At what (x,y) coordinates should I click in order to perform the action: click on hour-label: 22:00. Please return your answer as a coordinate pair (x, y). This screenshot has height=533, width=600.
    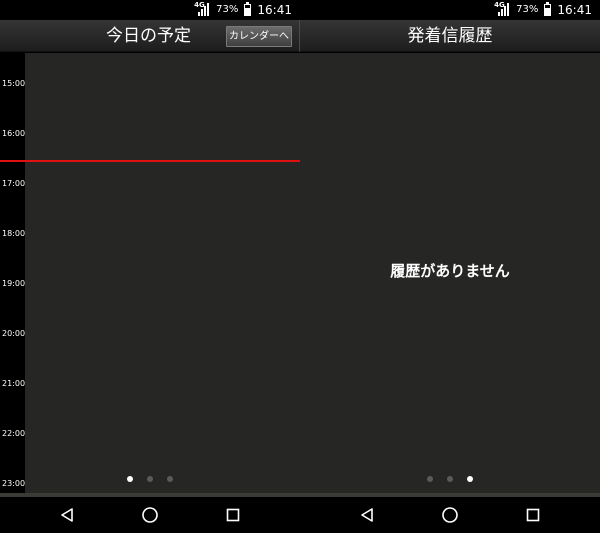
    Looking at the image, I should click on (14, 433).